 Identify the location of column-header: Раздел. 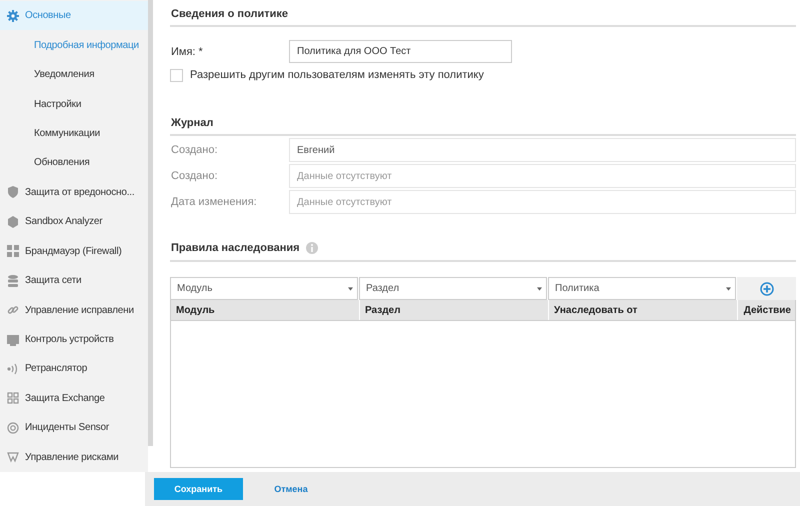
(454, 310).